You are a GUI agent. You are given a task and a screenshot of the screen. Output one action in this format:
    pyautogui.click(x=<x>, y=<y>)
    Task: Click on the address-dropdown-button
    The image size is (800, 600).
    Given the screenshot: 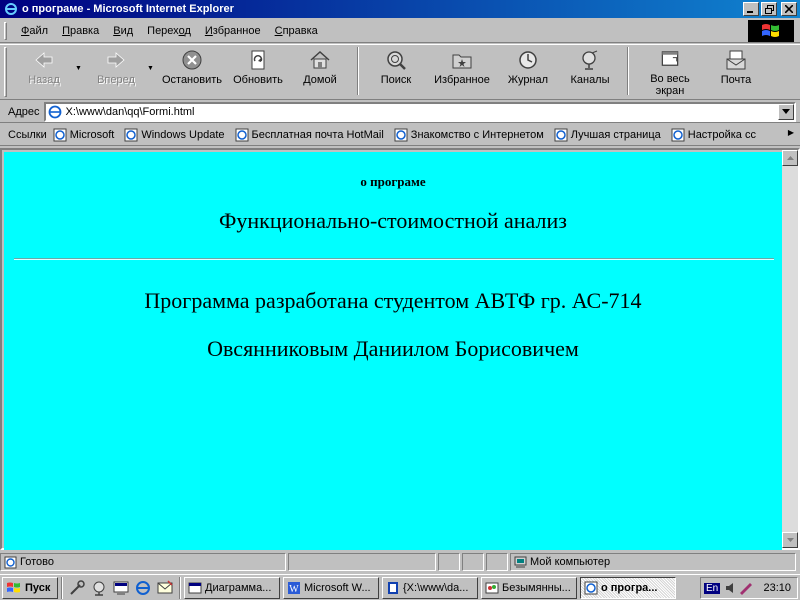 What is the action you would take?
    pyautogui.click(x=786, y=111)
    